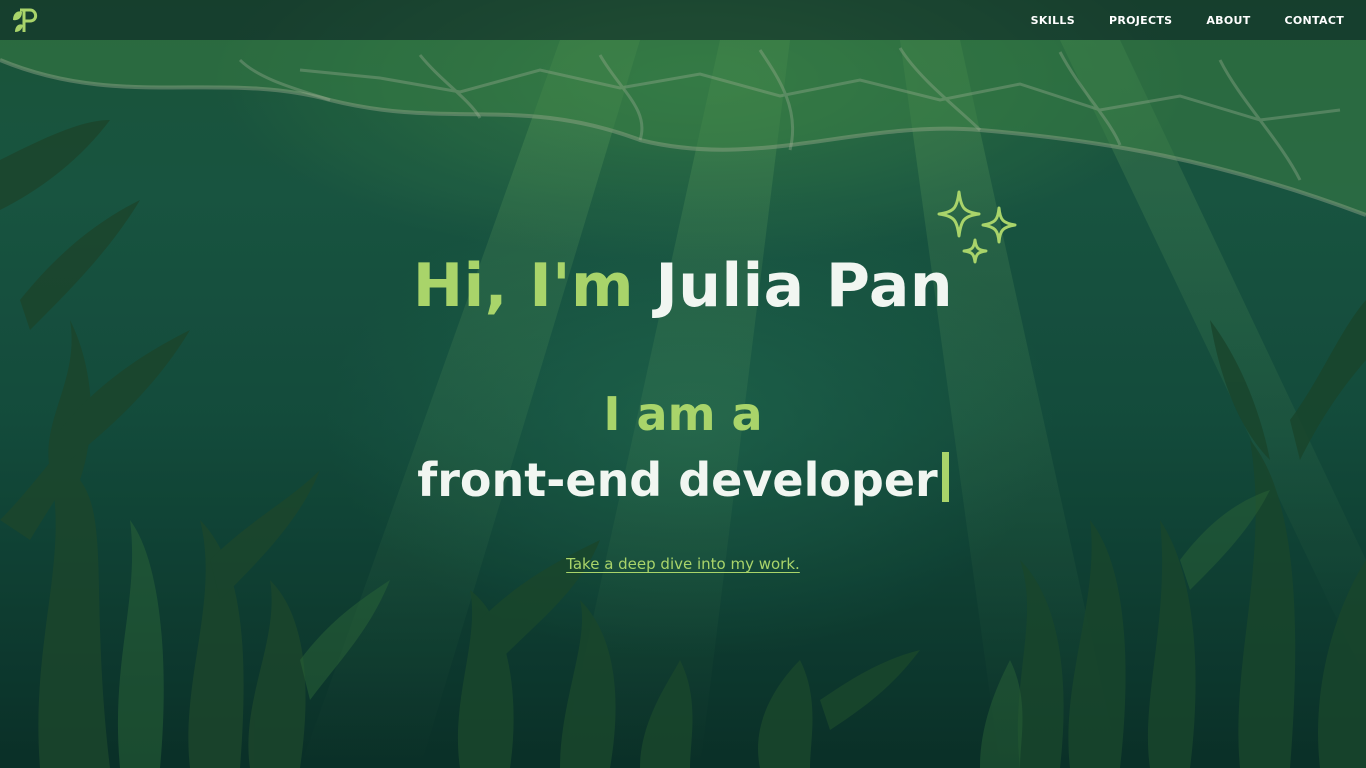 This screenshot has width=1366, height=768. Describe the element at coordinates (945, 477) in the screenshot. I see `typing-cursor` at that location.